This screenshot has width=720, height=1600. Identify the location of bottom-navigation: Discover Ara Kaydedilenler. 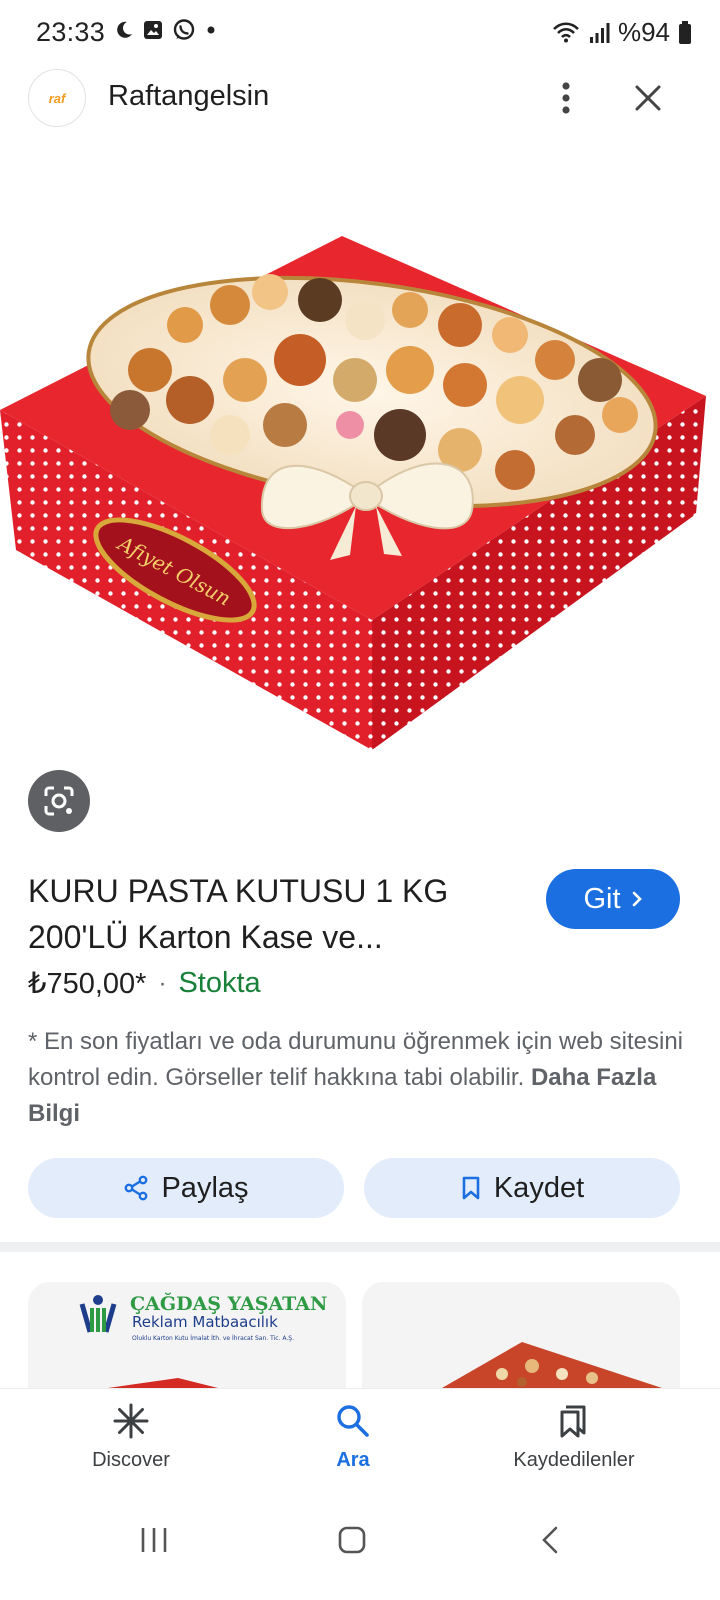
(360, 1440).